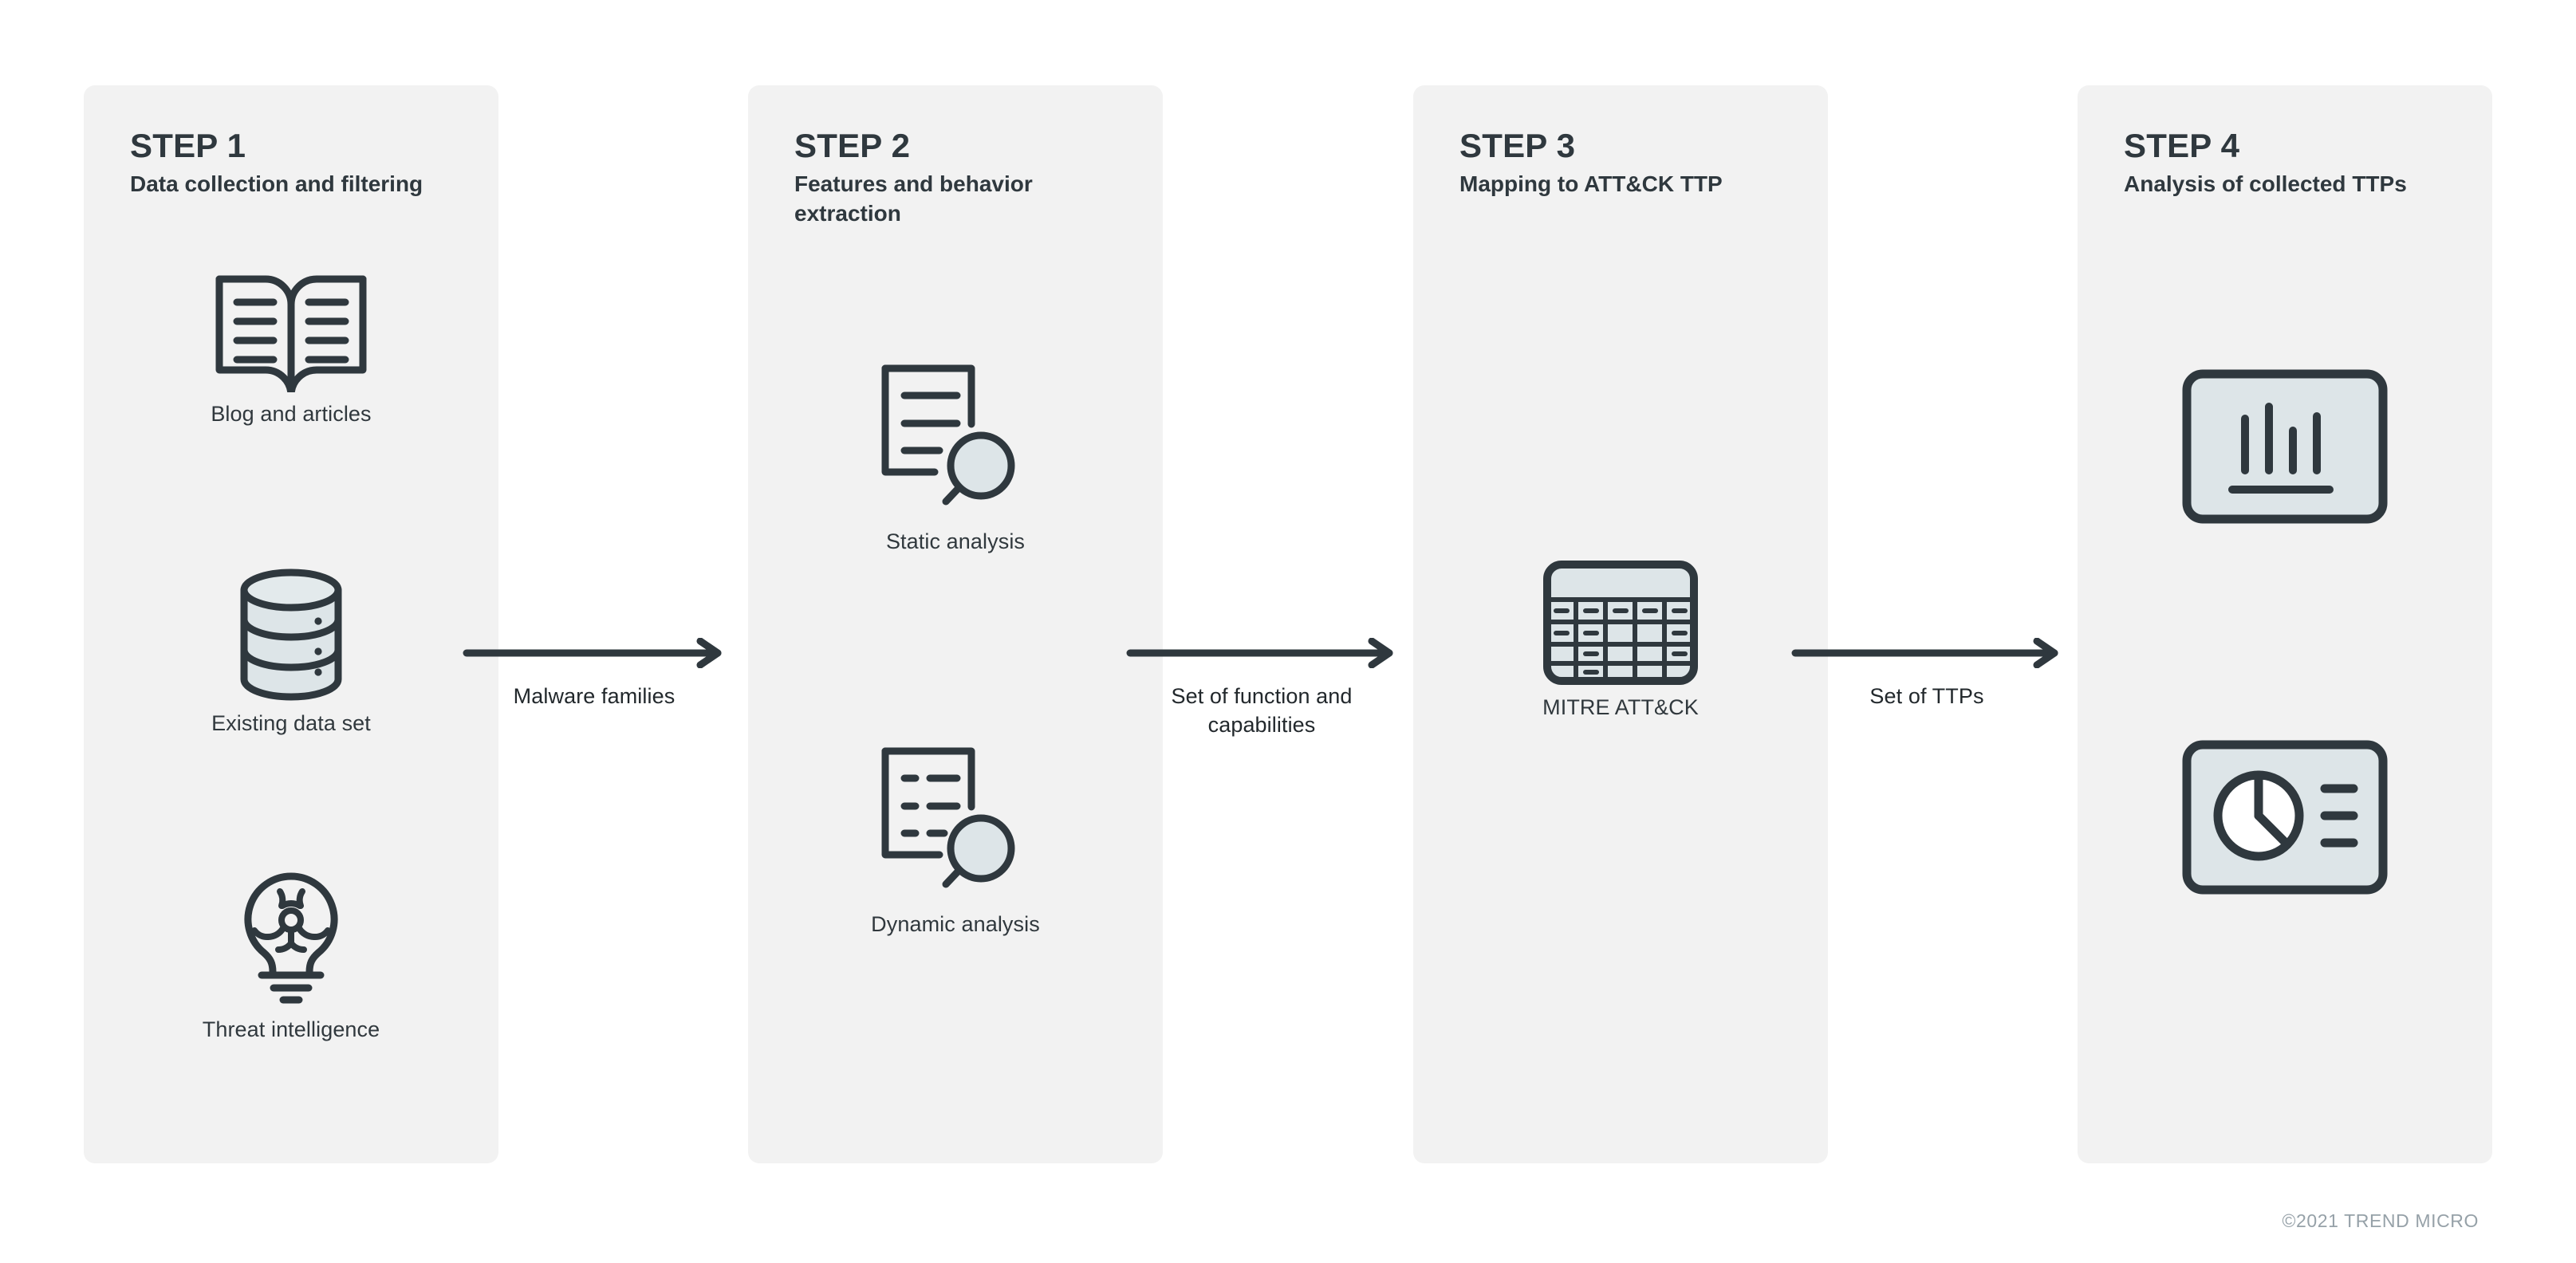 This screenshot has height=1263, width=2576. I want to click on step-1-item-dataset-caption: Existing data set, so click(291, 723).